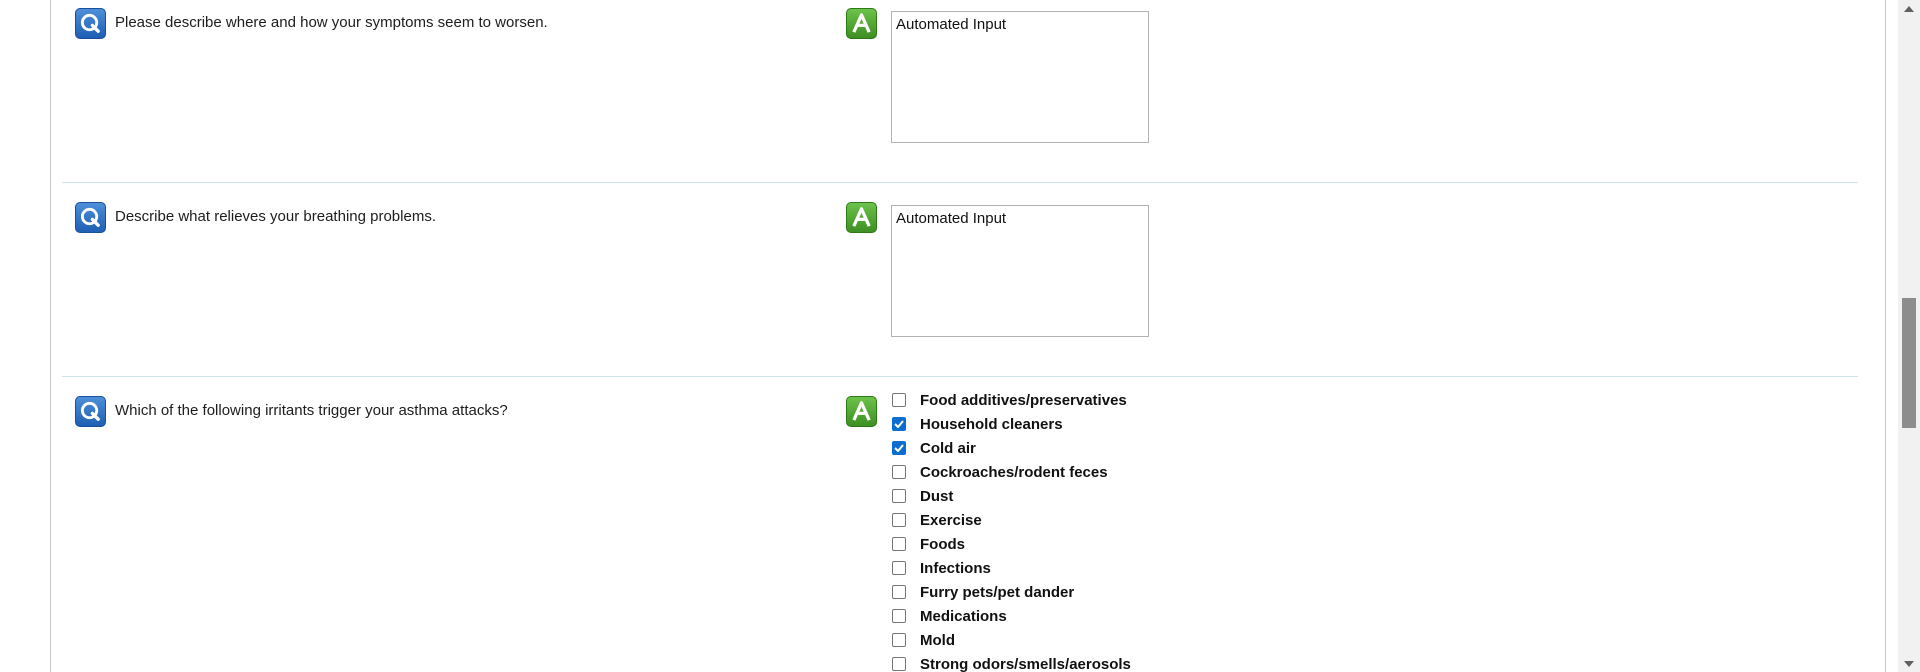  What do you see at coordinates (991, 424) in the screenshot?
I see `checkbox-label: Household cleaners` at bounding box center [991, 424].